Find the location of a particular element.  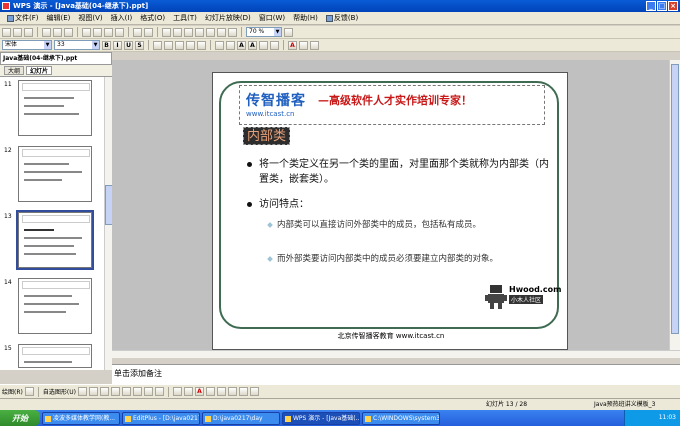

system-clock: 11:03 is located at coordinates (652, 418).